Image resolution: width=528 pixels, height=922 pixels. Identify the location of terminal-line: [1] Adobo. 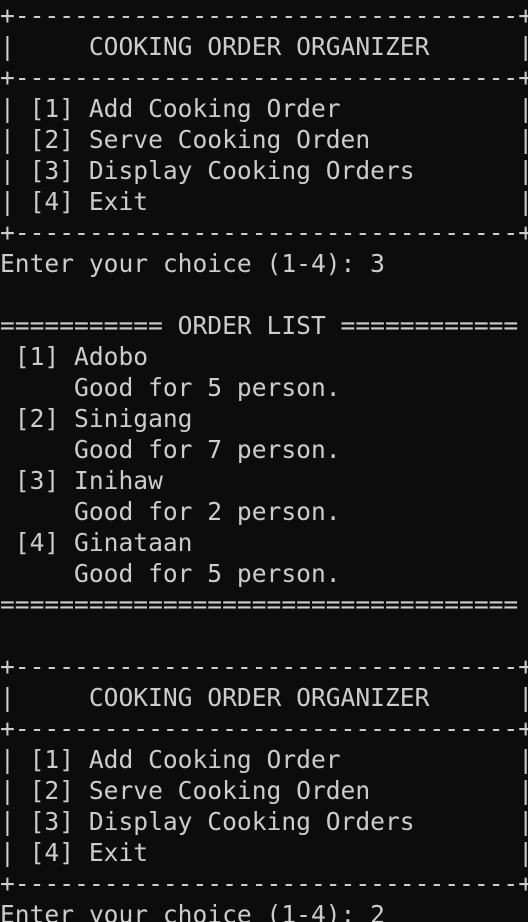
(74, 356).